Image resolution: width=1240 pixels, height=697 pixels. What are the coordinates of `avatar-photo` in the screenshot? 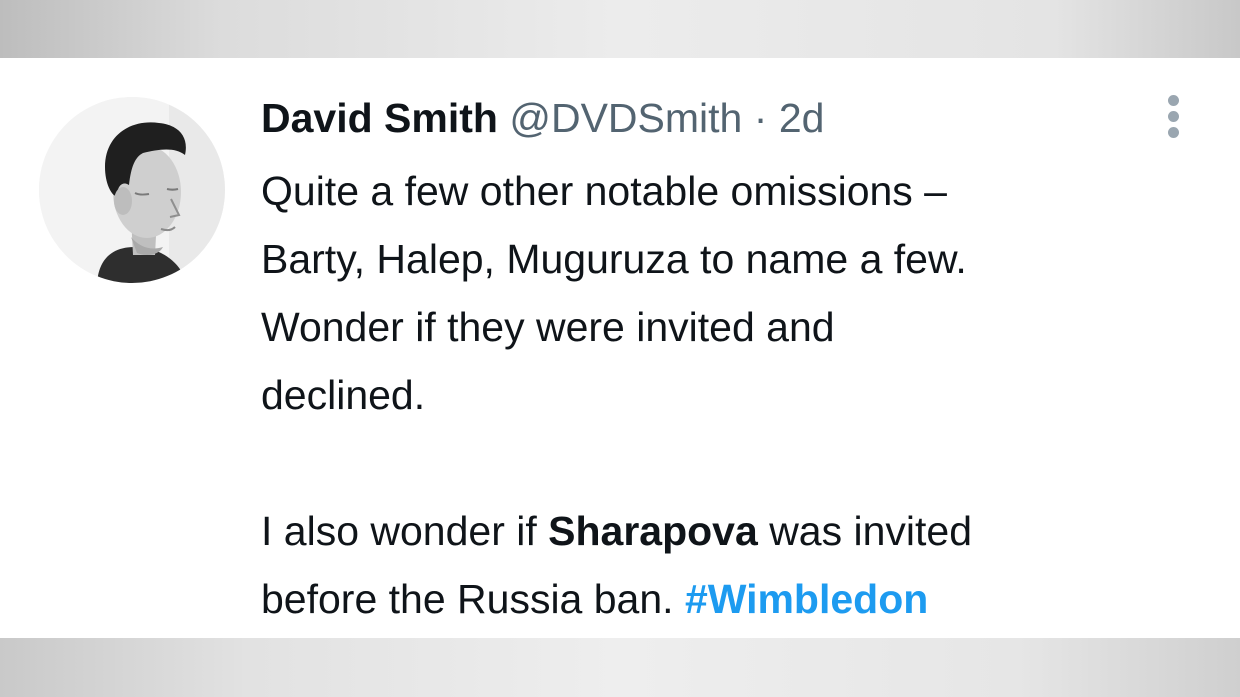 It's located at (132, 190).